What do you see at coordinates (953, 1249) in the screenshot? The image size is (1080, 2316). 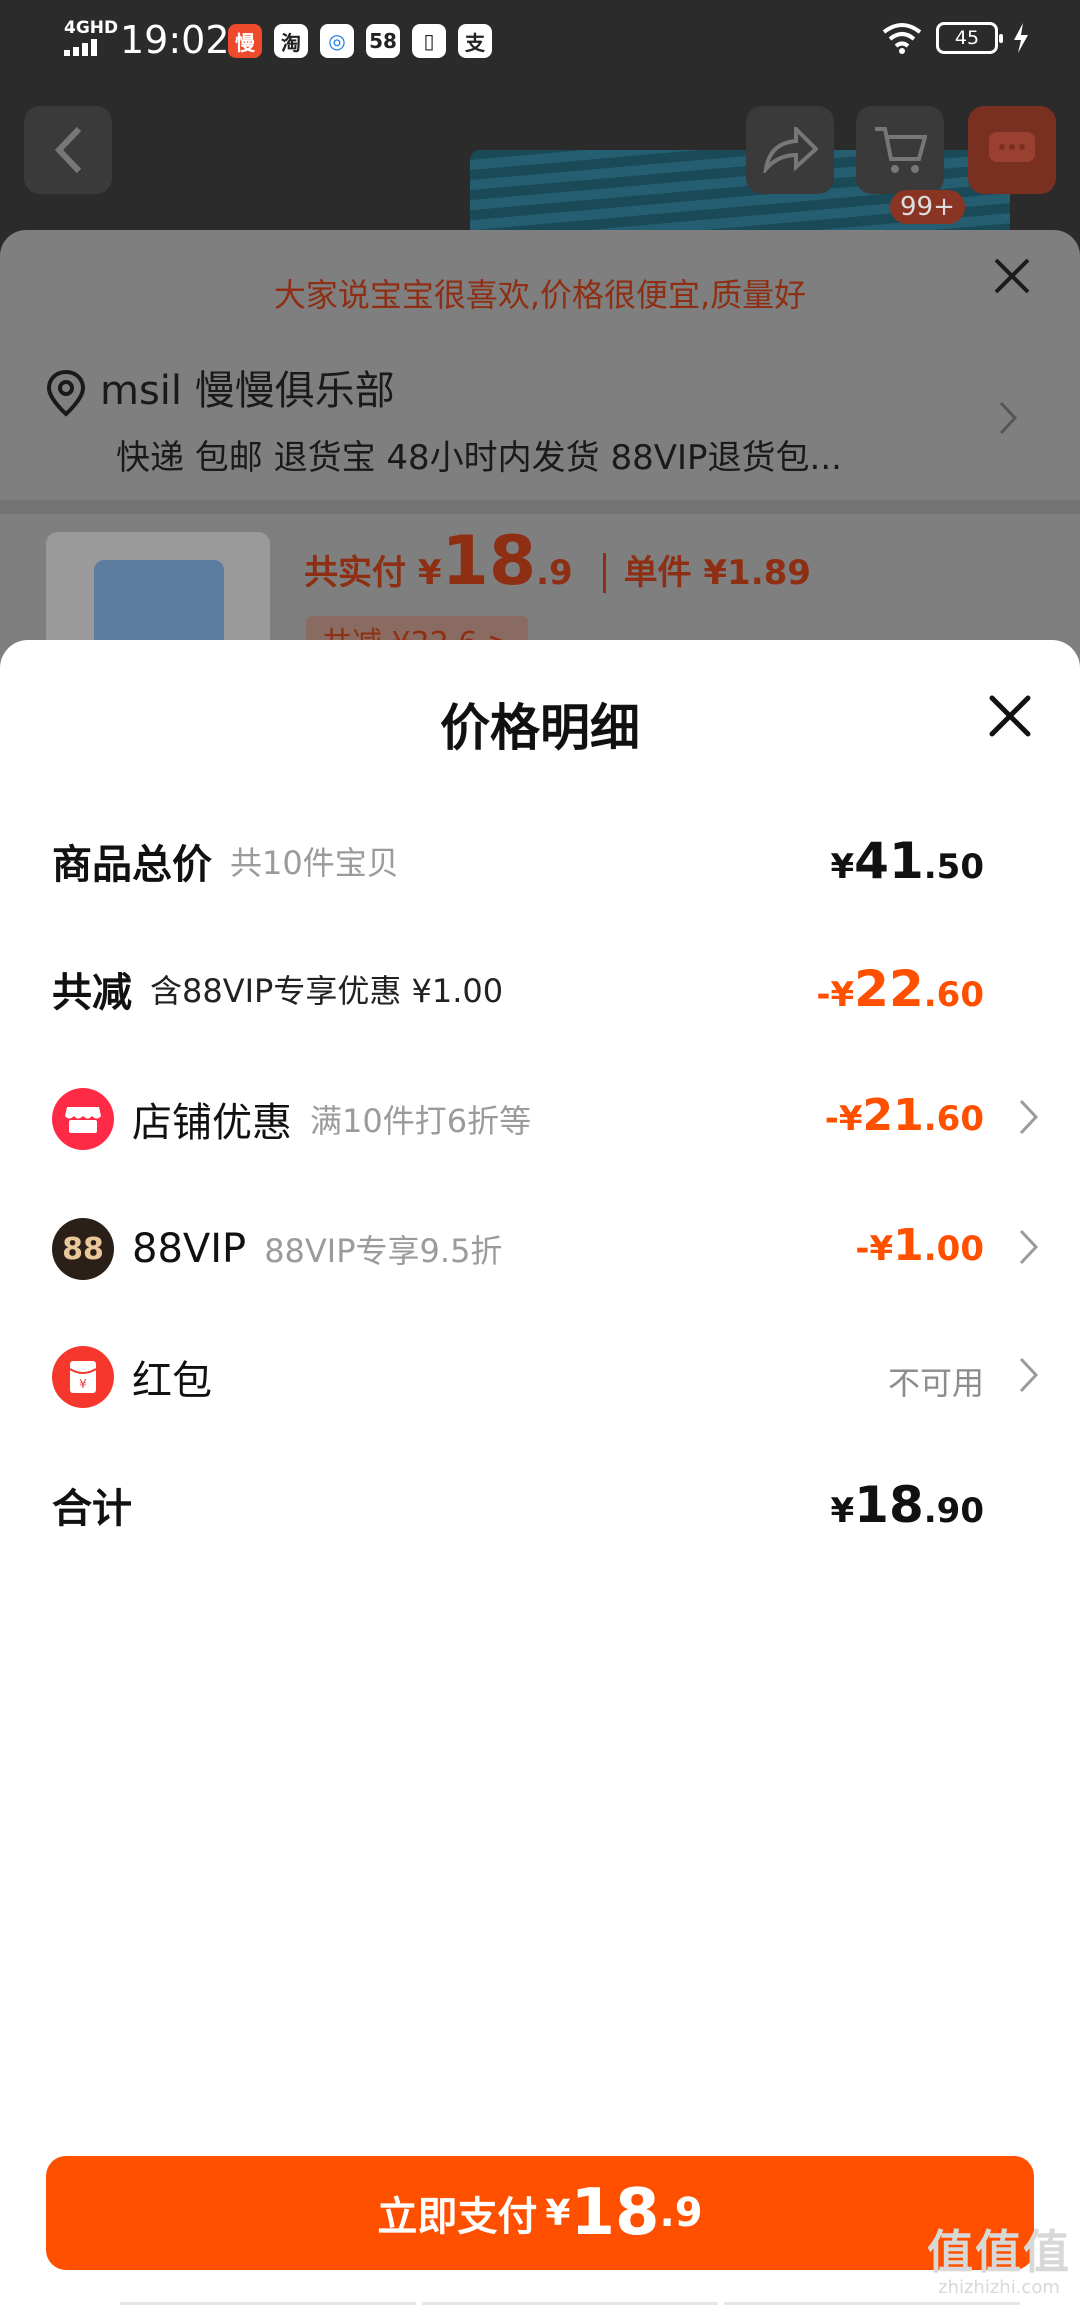 I see `amount-dec: .00` at bounding box center [953, 1249].